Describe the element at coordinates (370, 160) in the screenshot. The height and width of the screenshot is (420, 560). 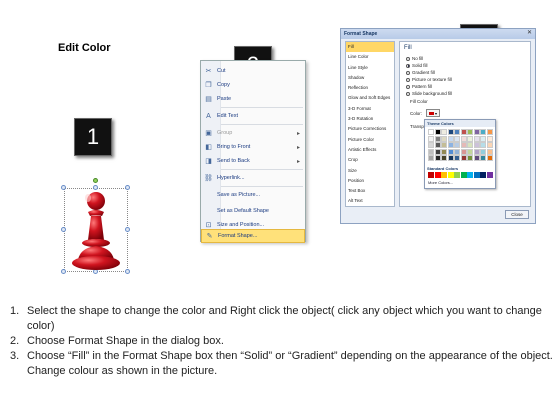
I see `category-crop: Crop` at that location.